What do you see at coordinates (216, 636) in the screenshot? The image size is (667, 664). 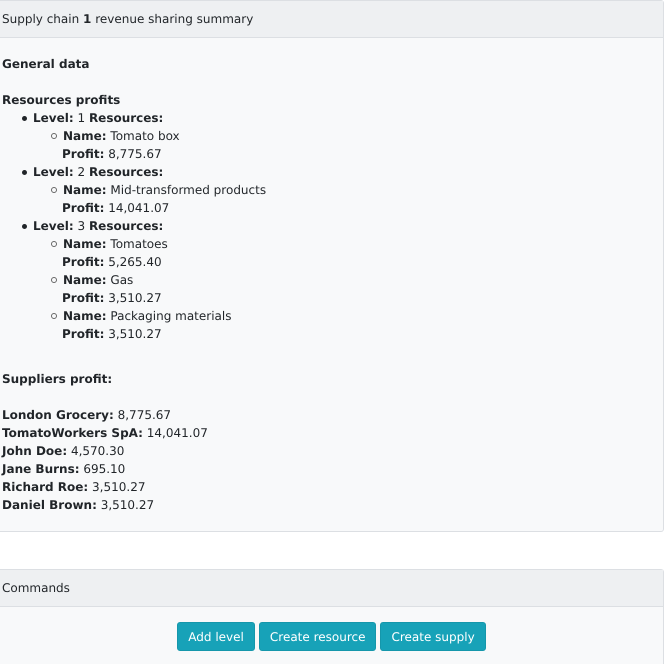 I see `command-button: Add level` at bounding box center [216, 636].